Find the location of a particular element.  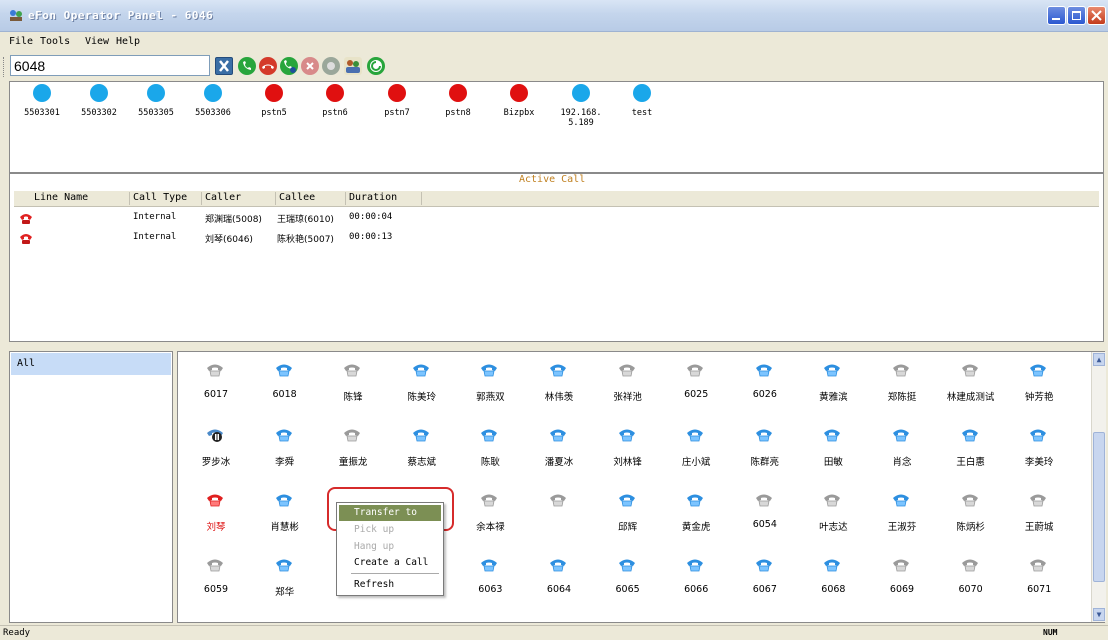

hang-up-button is located at coordinates (268, 66).